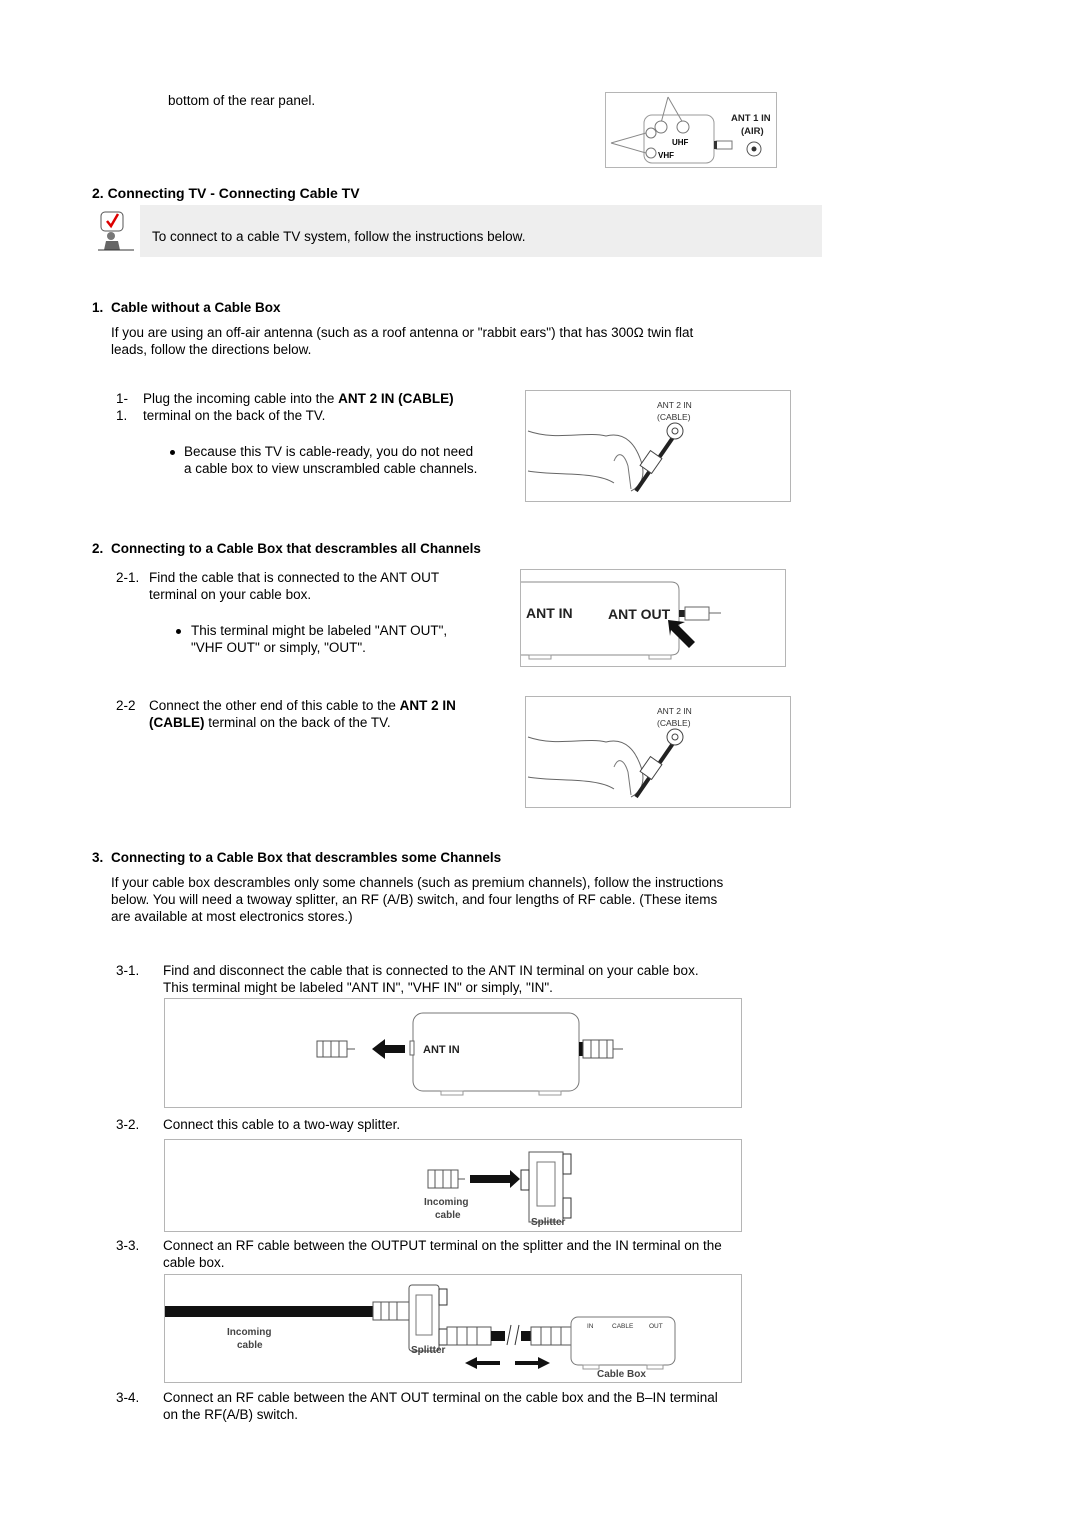 This screenshot has height=1528, width=1080. I want to click on step-3-3-num: 3-3., so click(128, 1245).